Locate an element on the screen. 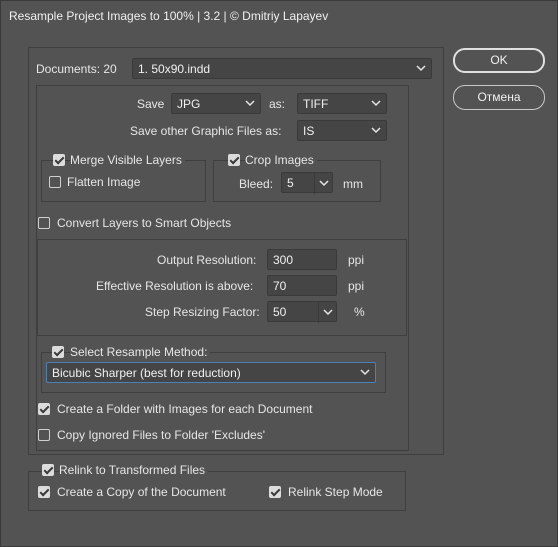  copy-ignored-label: Copy Ignored Files to Folder 'Excludes' is located at coordinates (161, 435).